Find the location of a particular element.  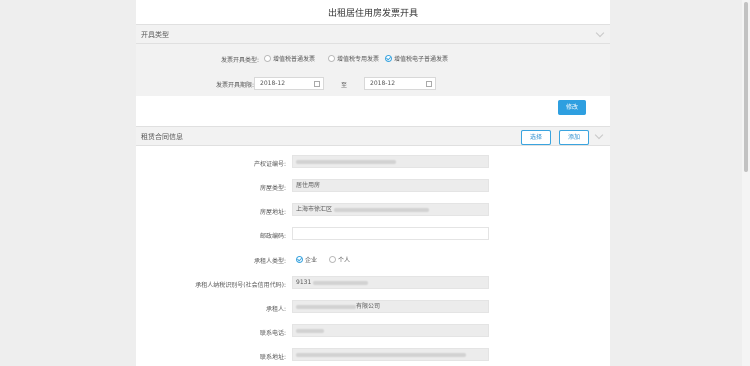

house-type-field: 居住用房 is located at coordinates (390, 185).